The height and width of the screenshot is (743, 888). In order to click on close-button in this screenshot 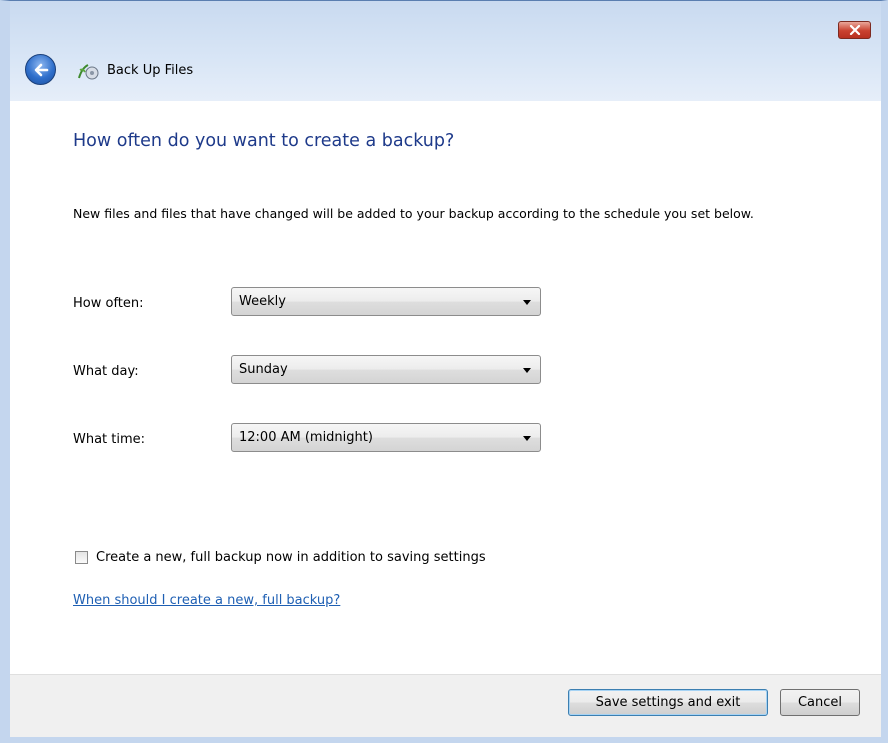, I will do `click(854, 30)`.